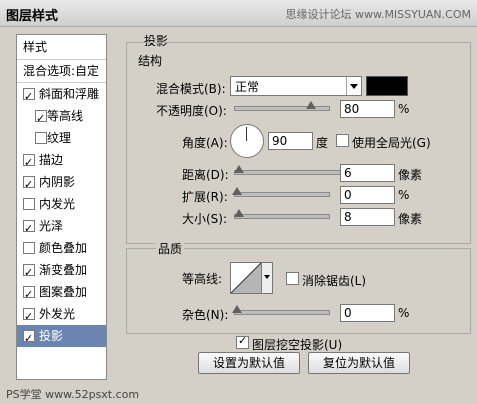 The image size is (477, 404). Describe the element at coordinates (410, 175) in the screenshot. I see `distance-unit: 像素` at that location.